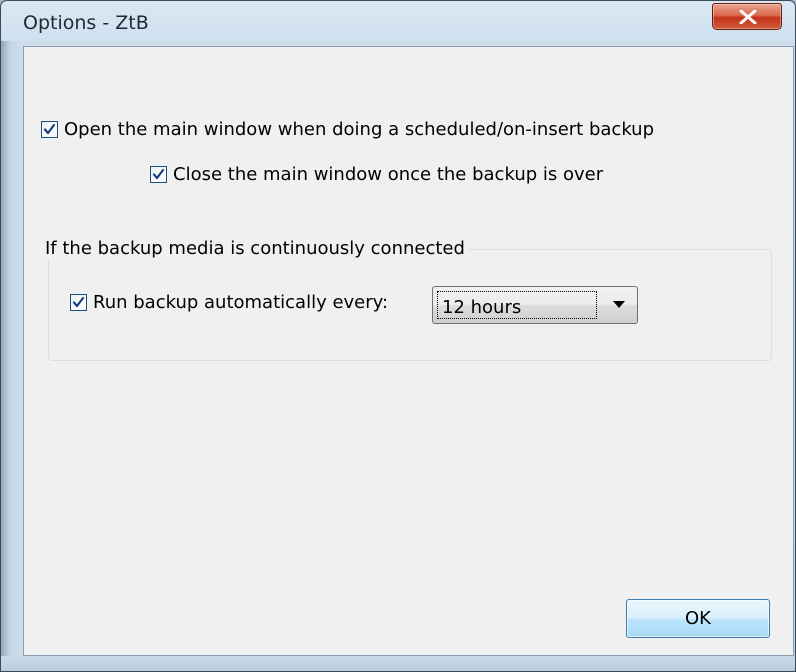 The width and height of the screenshot is (796, 672). I want to click on run-backup-option: Run backup automatically every:, so click(229, 302).